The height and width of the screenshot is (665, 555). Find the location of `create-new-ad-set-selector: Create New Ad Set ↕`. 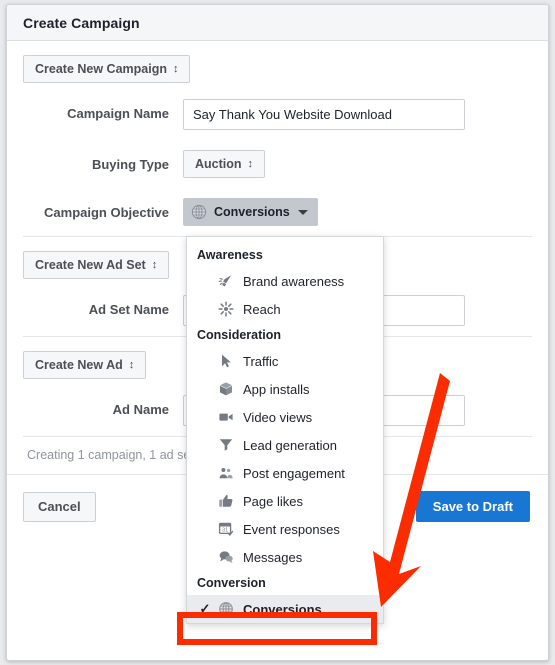

create-new-ad-set-selector: Create New Ad Set ↕ is located at coordinates (96, 265).